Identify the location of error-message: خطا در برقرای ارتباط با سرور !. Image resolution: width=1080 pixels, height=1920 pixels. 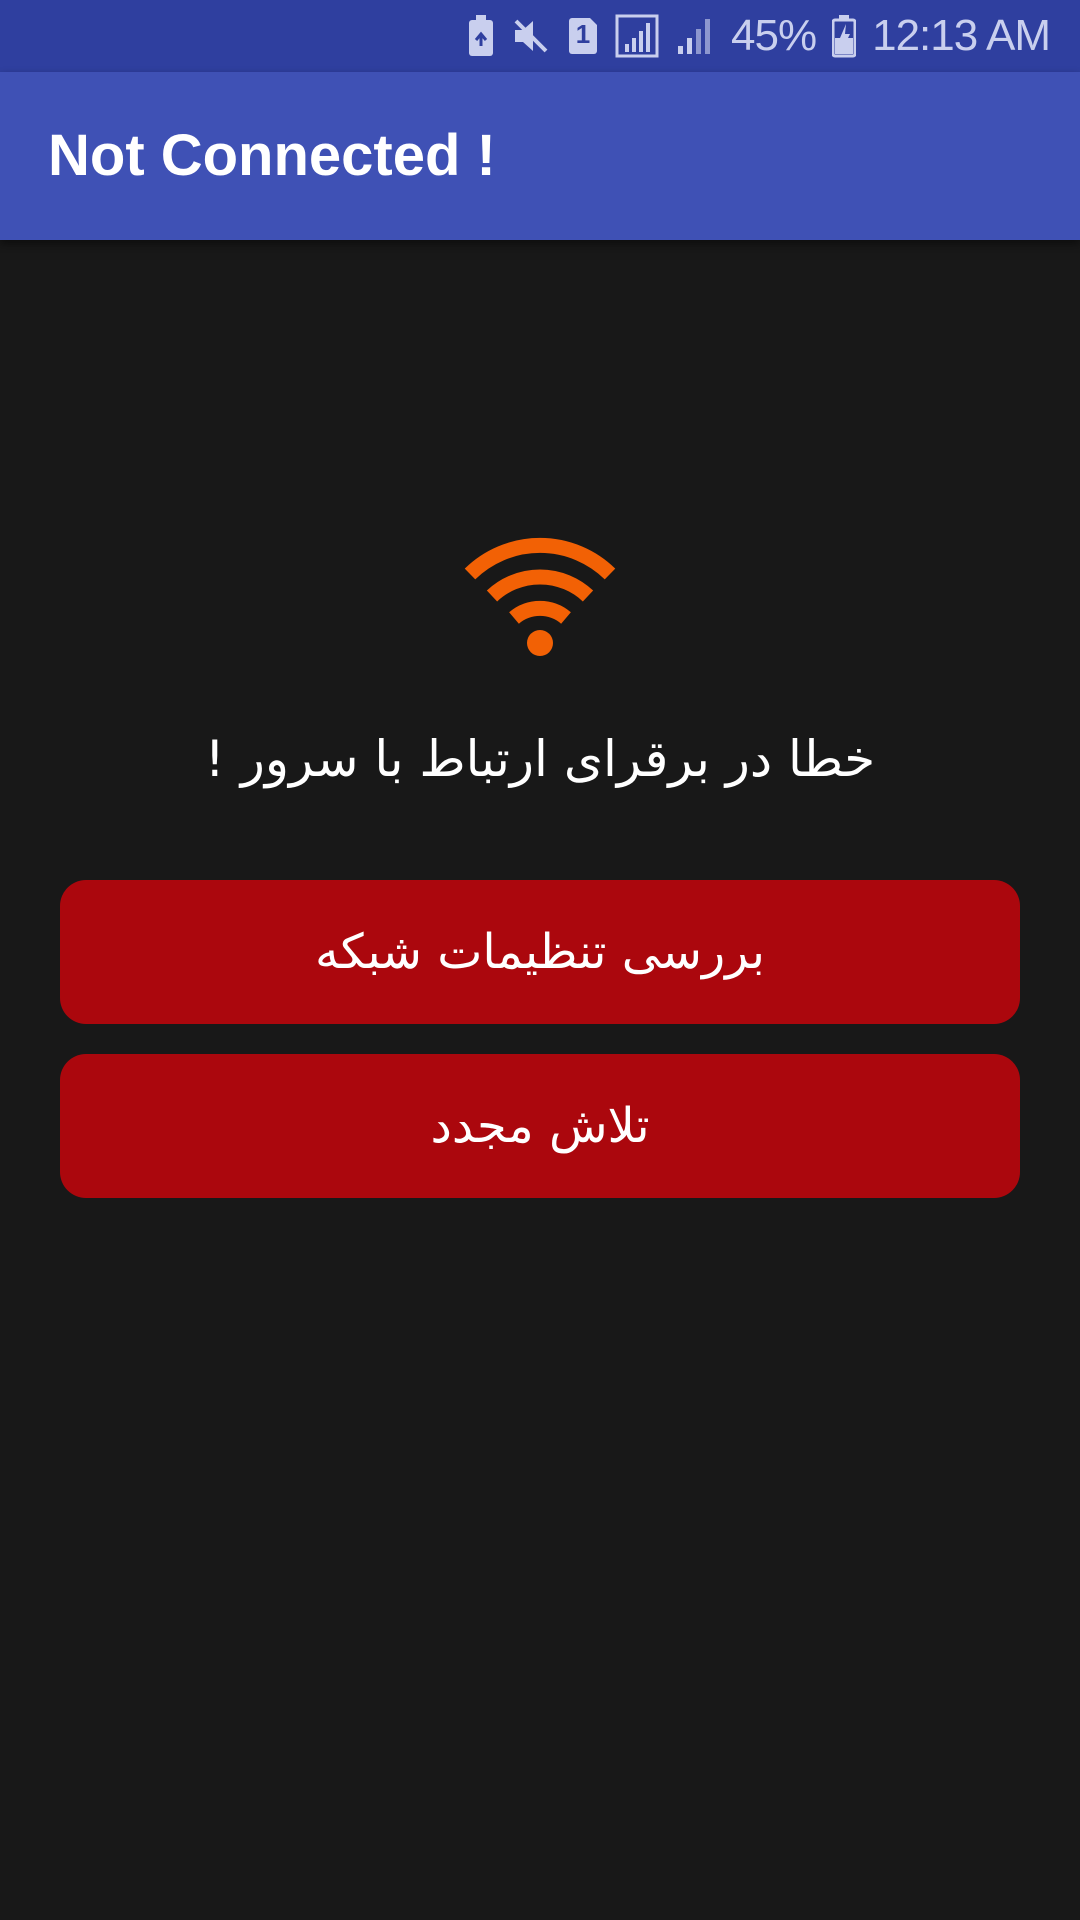
(540, 759).